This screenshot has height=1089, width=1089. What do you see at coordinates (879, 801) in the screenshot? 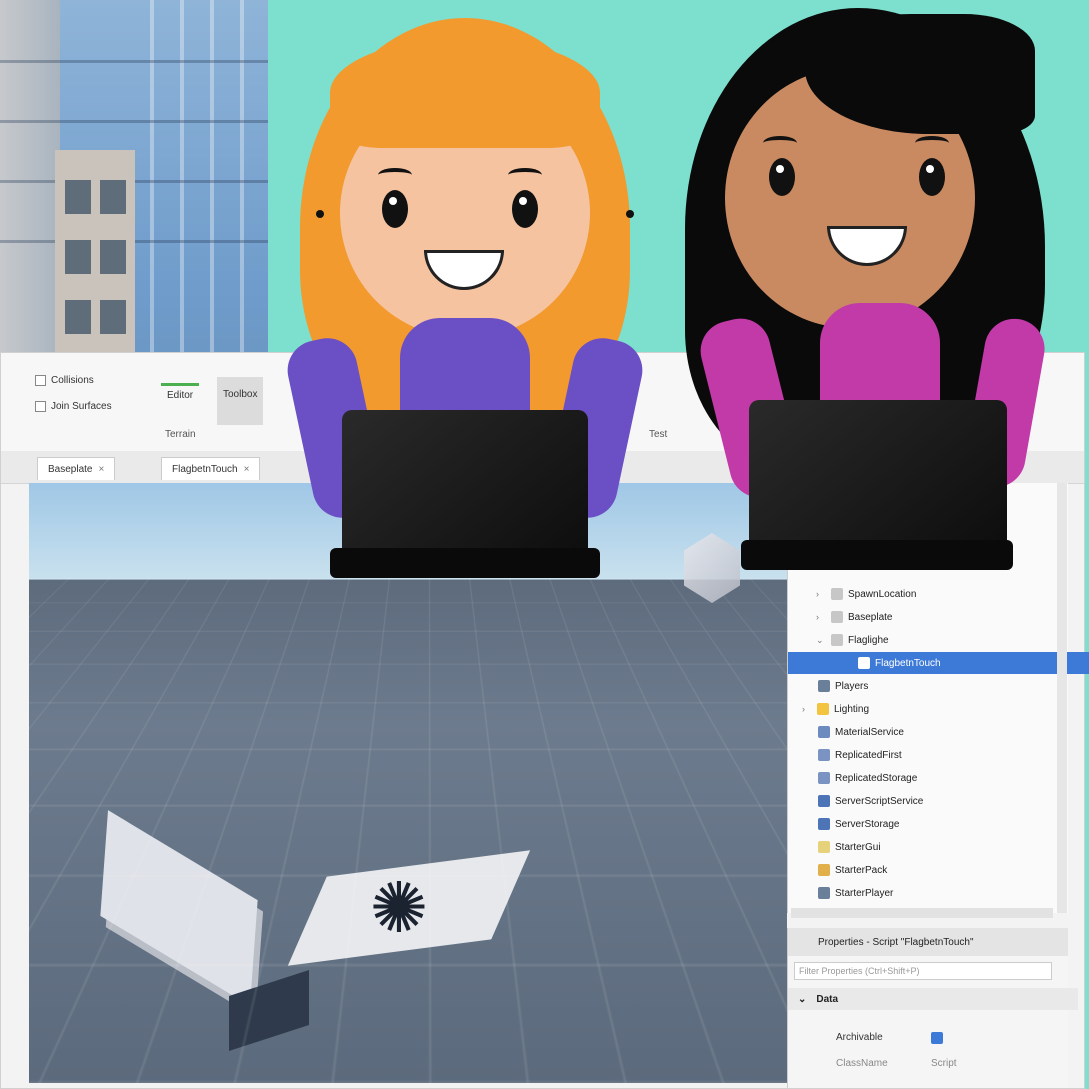
I see `tree-label: ServerScriptService` at bounding box center [879, 801].